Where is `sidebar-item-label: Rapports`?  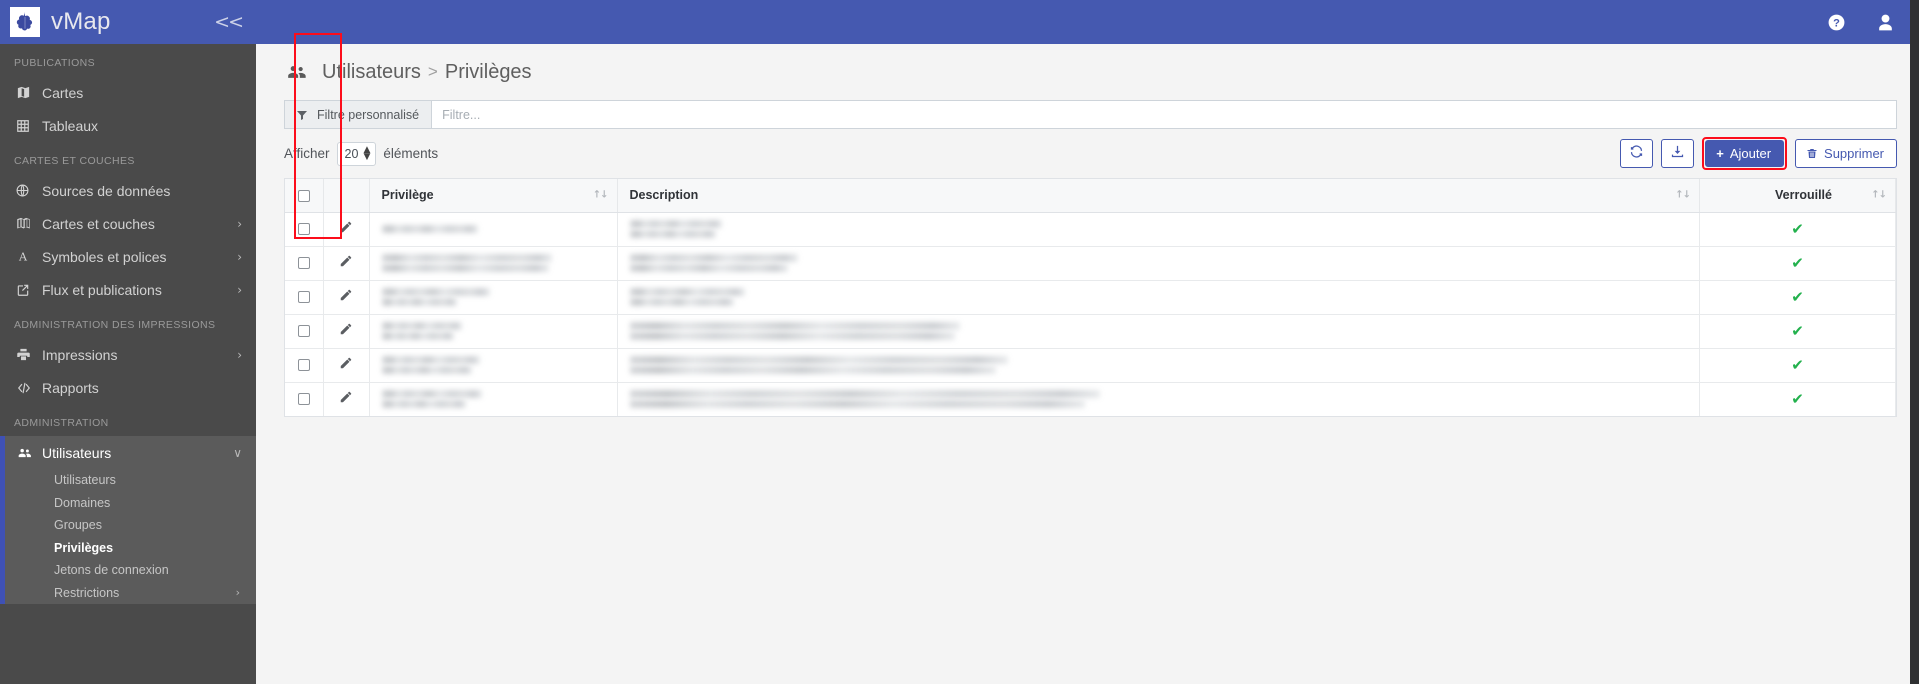
sidebar-item-label: Rapports is located at coordinates (70, 387).